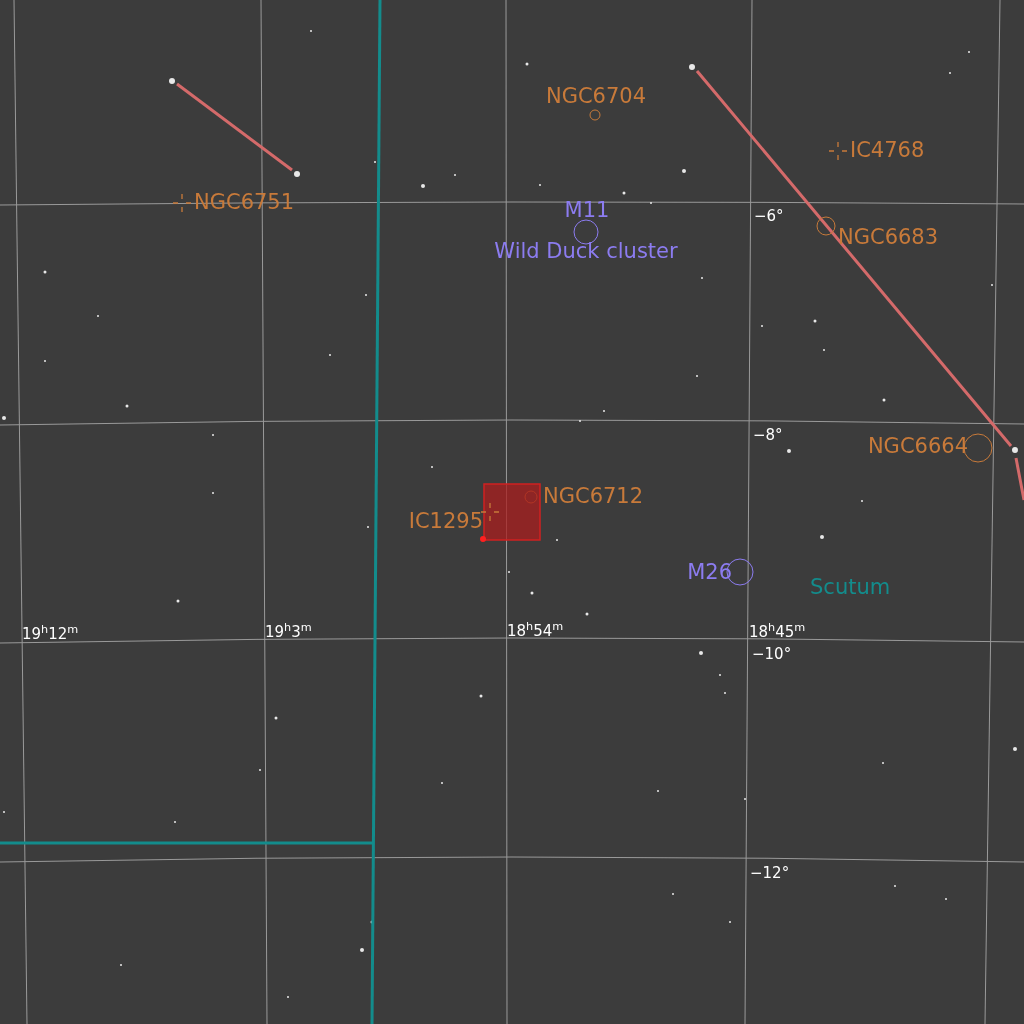 Image resolution: width=1024 pixels, height=1024 pixels. I want to click on object-label: IC1295, so click(445, 521).